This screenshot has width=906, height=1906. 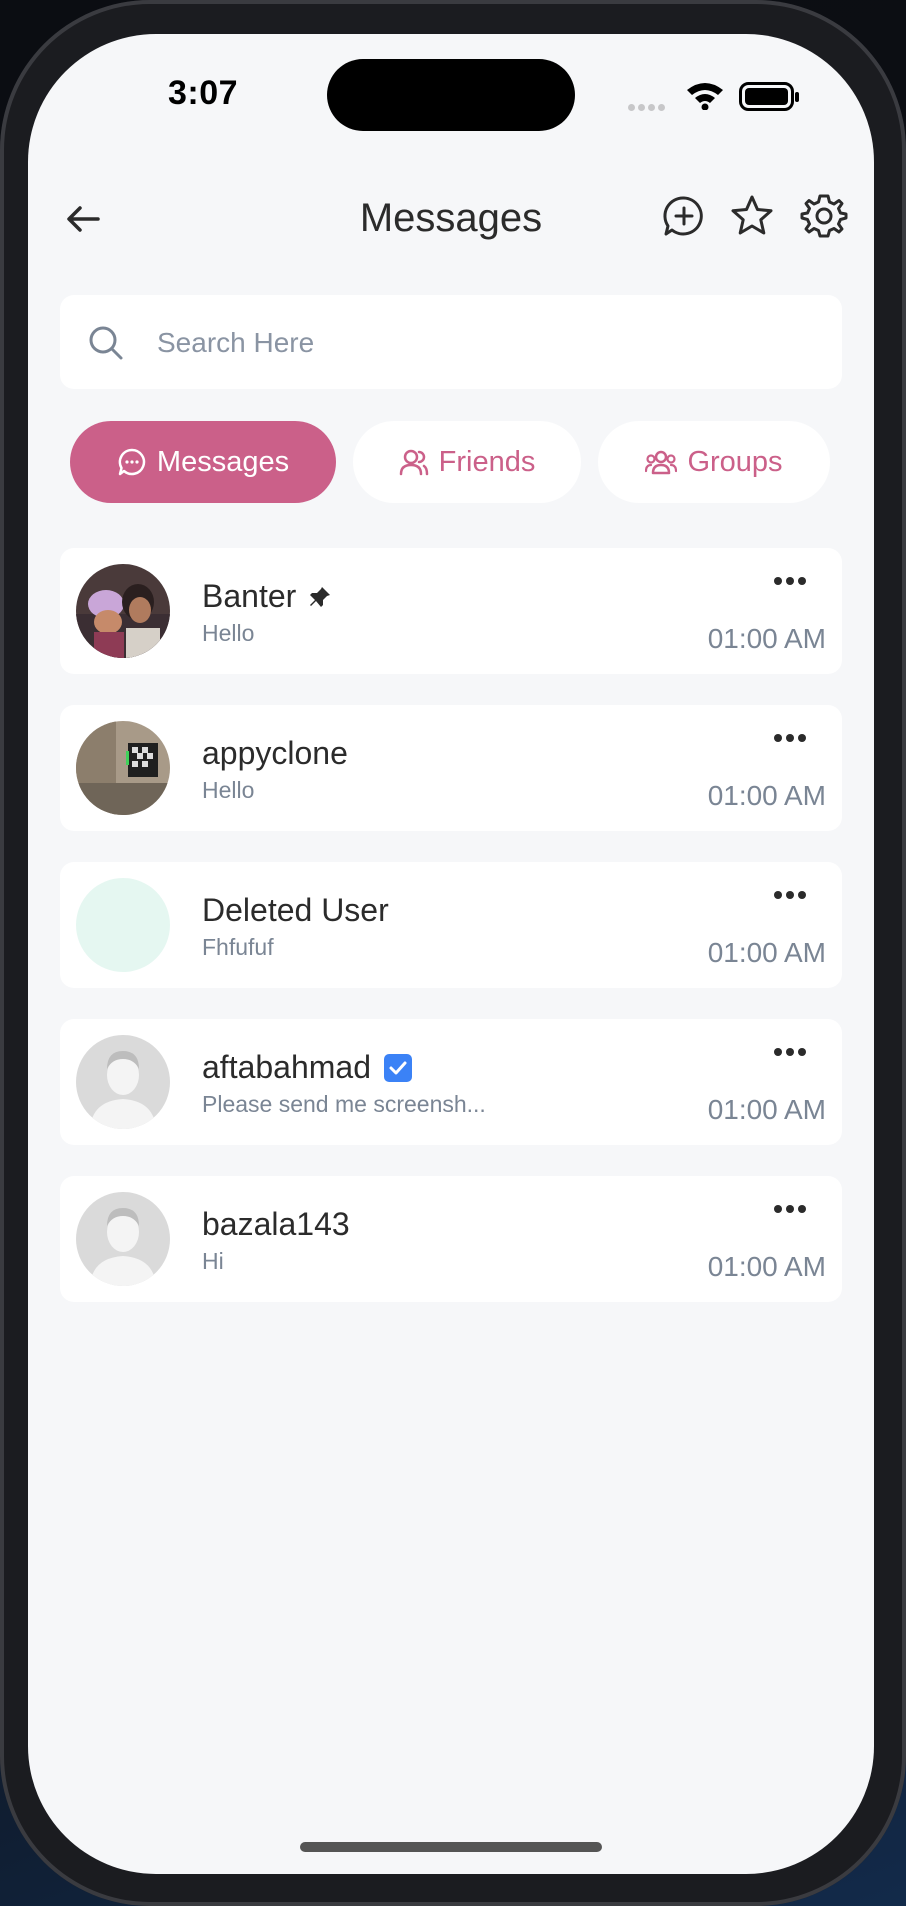 What do you see at coordinates (223, 461) in the screenshot?
I see `tab-label: Messages` at bounding box center [223, 461].